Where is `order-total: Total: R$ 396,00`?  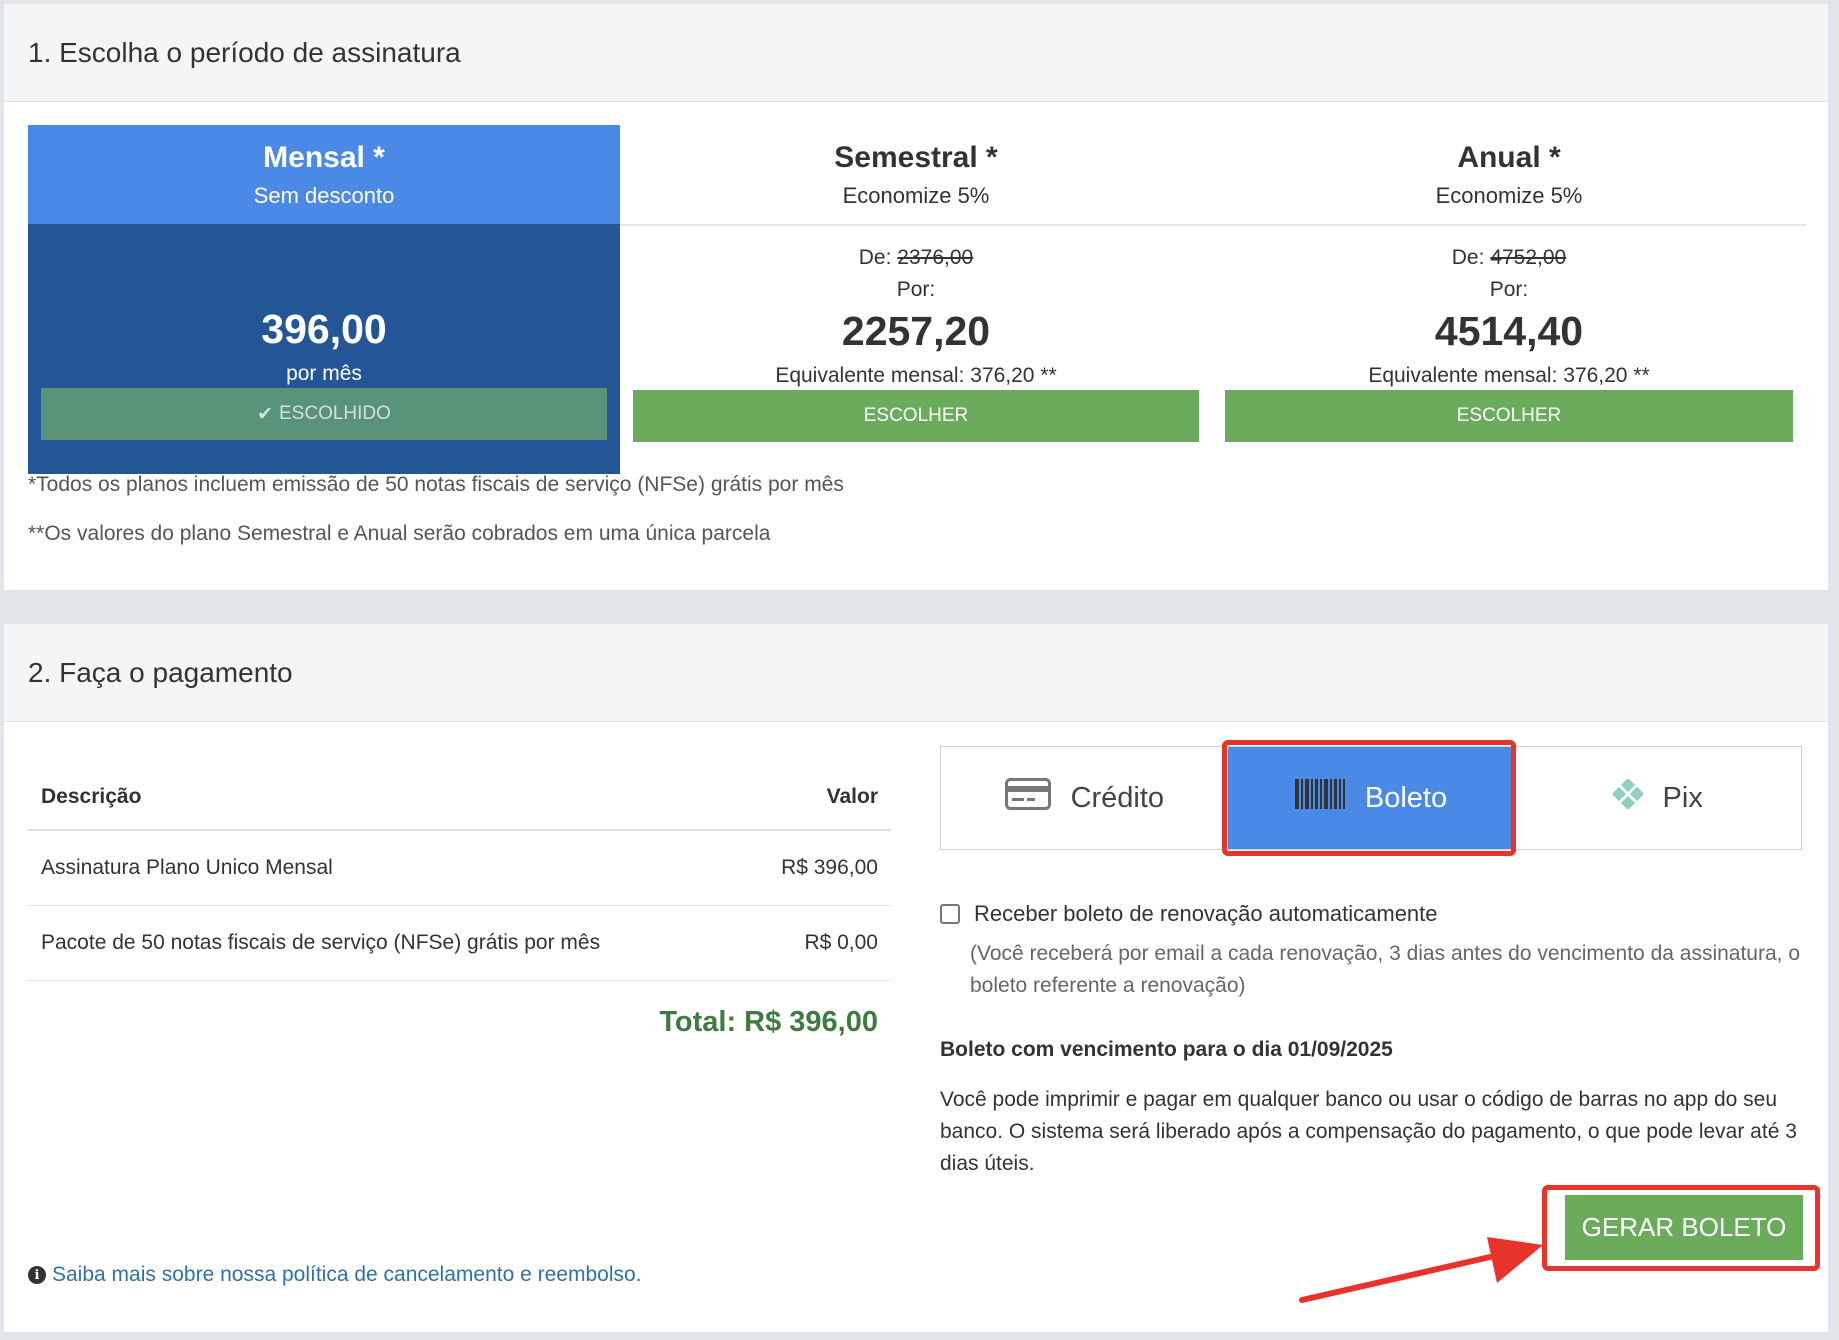 order-total: Total: R$ 396,00 is located at coordinates (768, 1022).